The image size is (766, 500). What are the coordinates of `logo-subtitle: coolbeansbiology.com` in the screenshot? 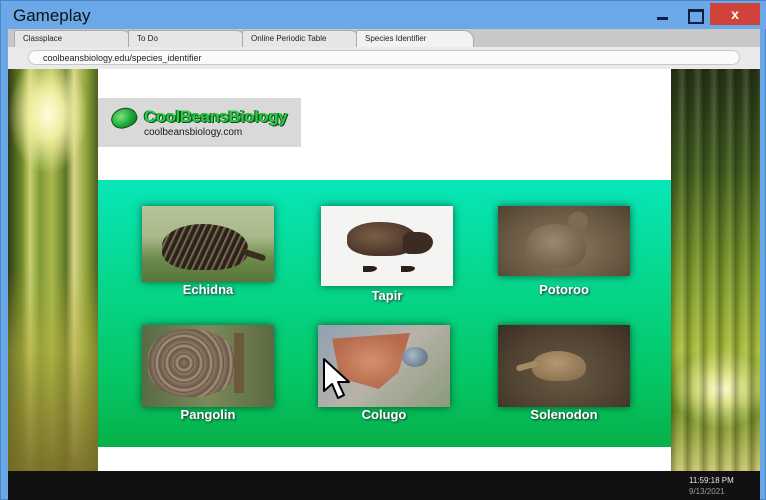 It's located at (193, 132).